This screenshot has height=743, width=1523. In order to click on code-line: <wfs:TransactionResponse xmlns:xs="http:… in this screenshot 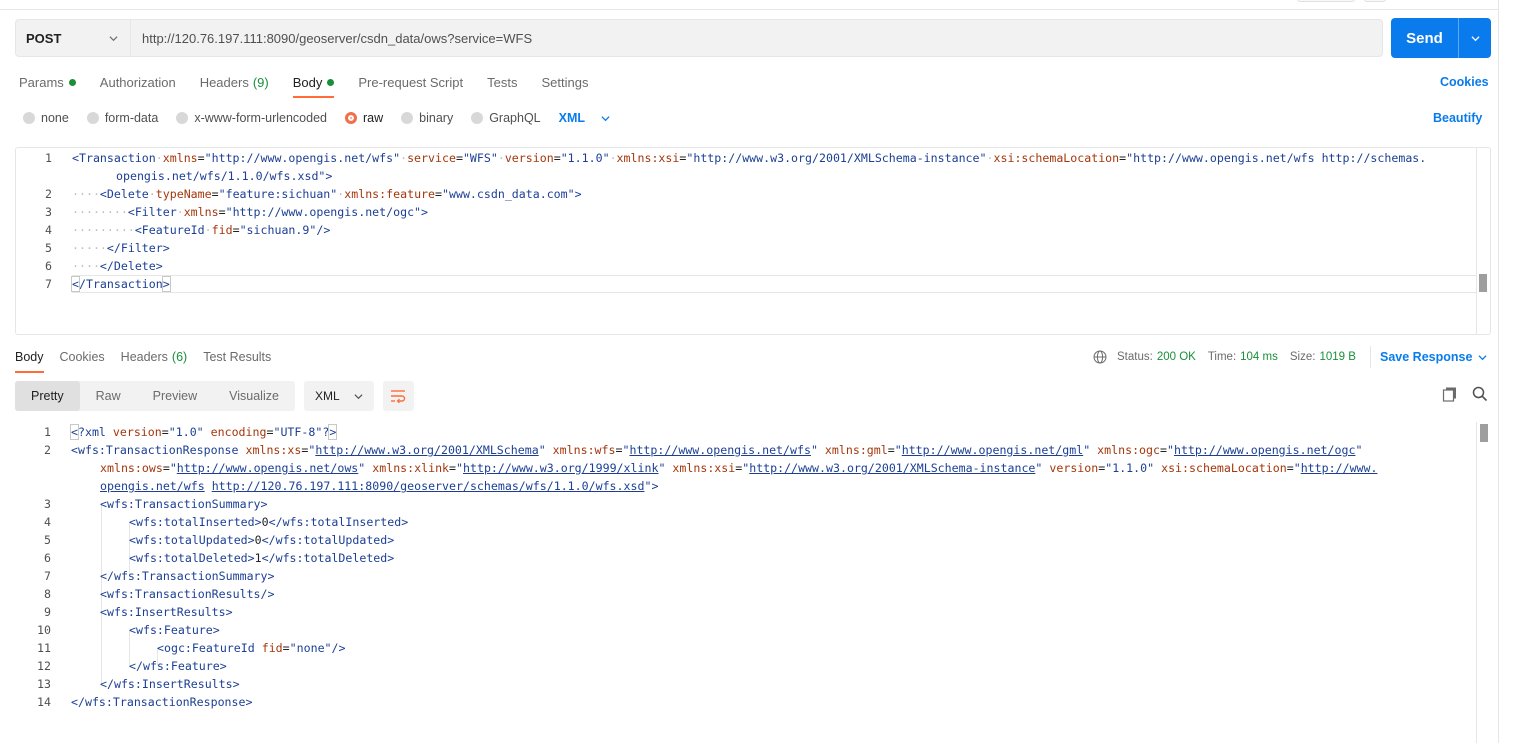, I will do `click(717, 450)`.